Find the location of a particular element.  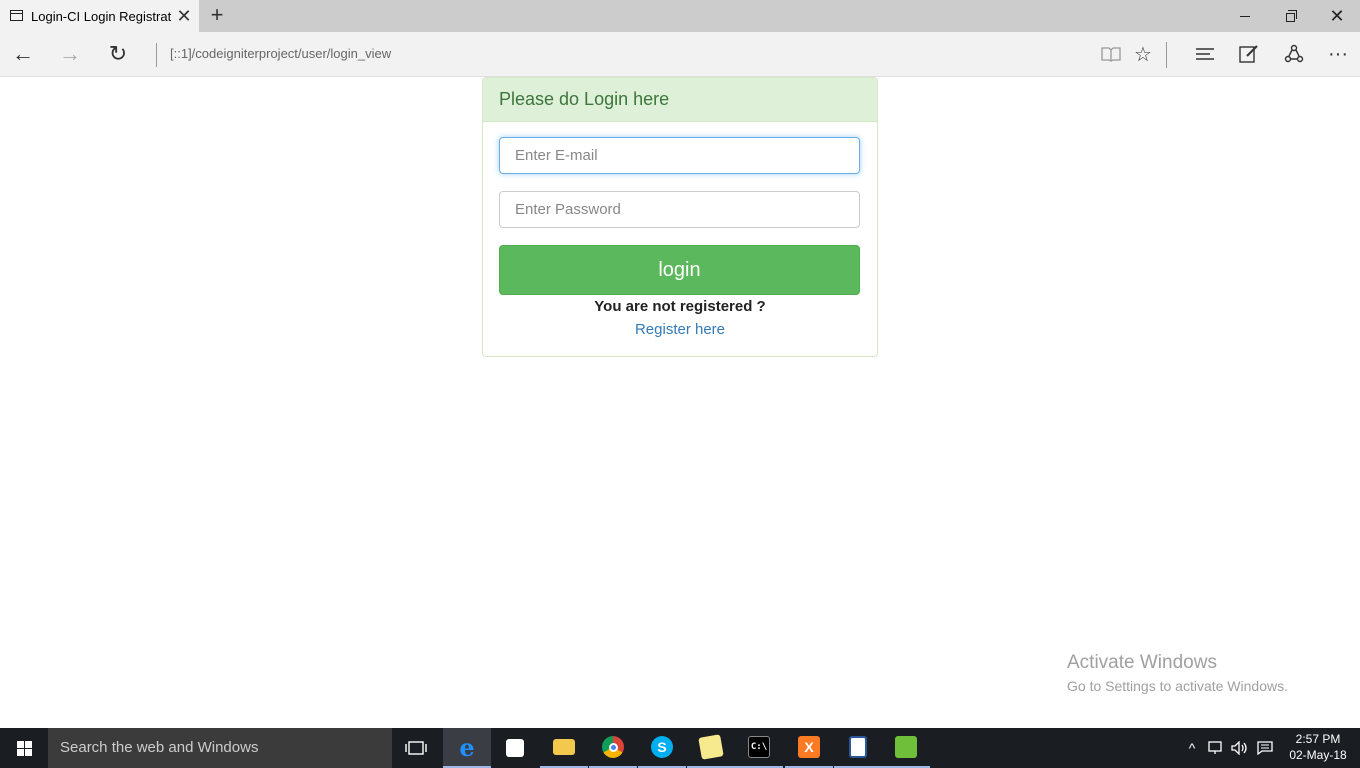

document-icon is located at coordinates (858, 747).